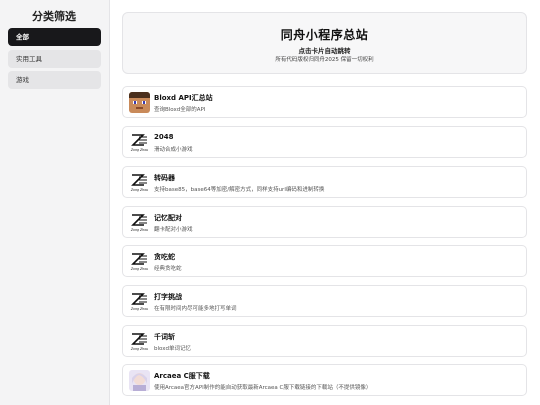  What do you see at coordinates (54, 59) in the screenshot?
I see `filter-tools: 实用工具` at bounding box center [54, 59].